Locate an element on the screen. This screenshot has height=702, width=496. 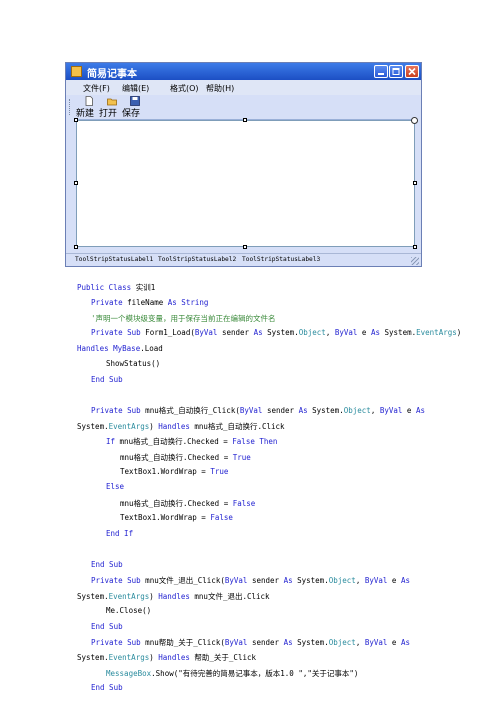
code-line: System.EventArgs) Handles 帮助_关于_Click is located at coordinates (166, 657).